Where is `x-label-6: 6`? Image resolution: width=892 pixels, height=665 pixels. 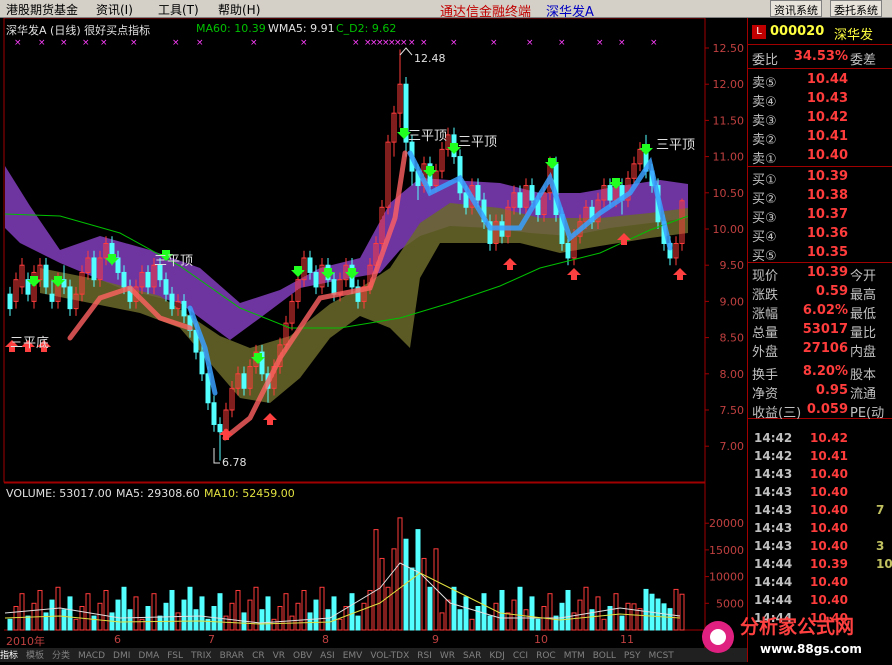
x-label-6: 6 is located at coordinates (117, 639).